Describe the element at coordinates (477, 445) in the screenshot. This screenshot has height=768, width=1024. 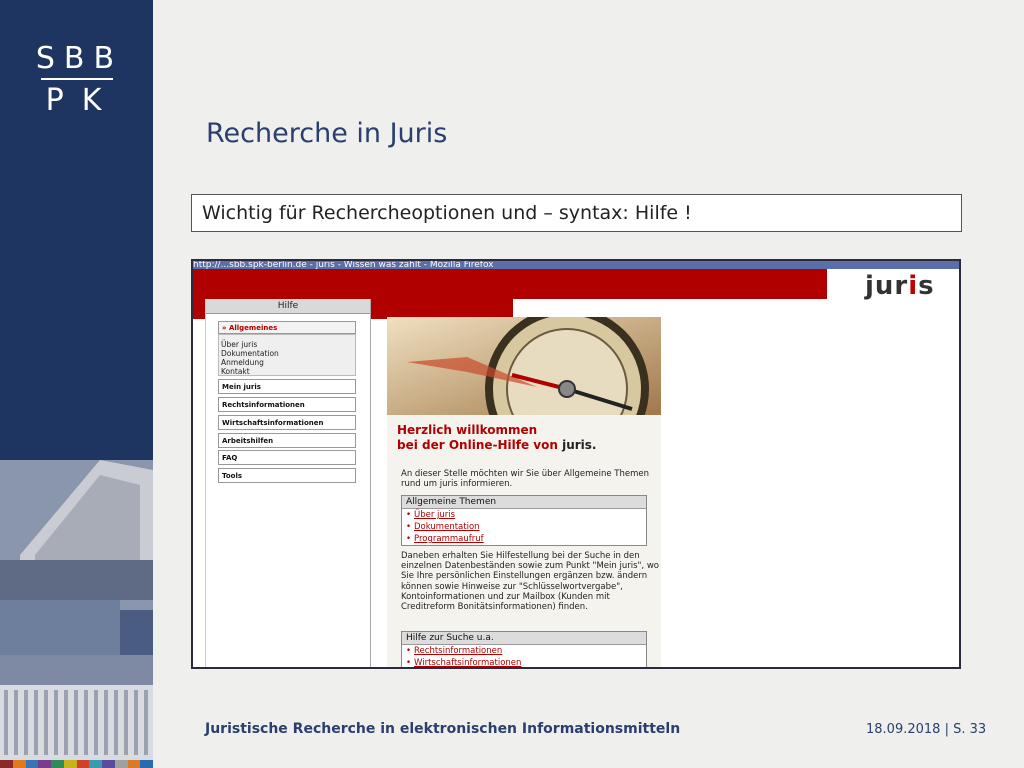
I see `welcome-heading-text: bei der Online-Hilfe von` at that location.